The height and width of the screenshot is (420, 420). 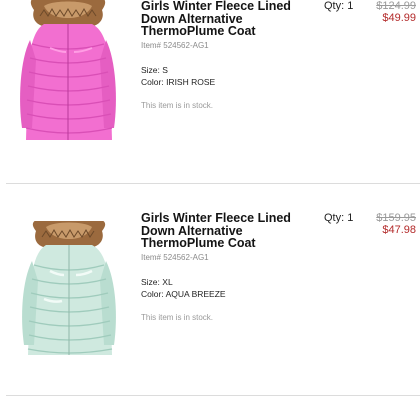 I want to click on color-value: IRISH ROSE, so click(x=191, y=82).